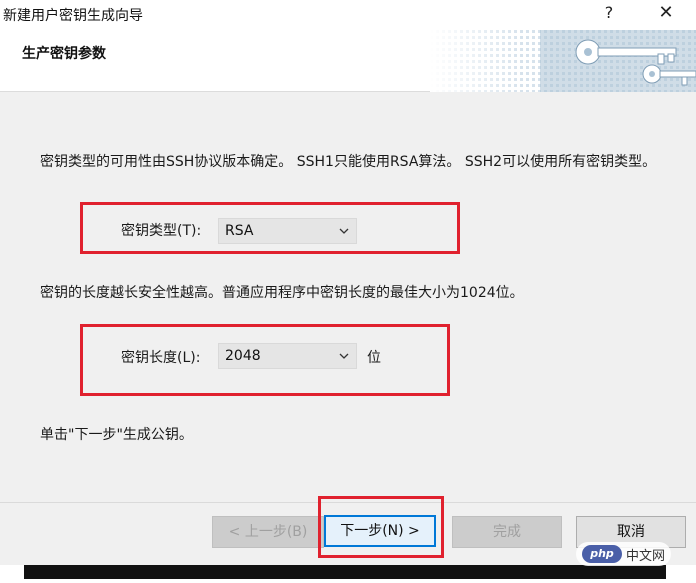 This screenshot has width=696, height=583. I want to click on key-type-value: RSA, so click(239, 231).